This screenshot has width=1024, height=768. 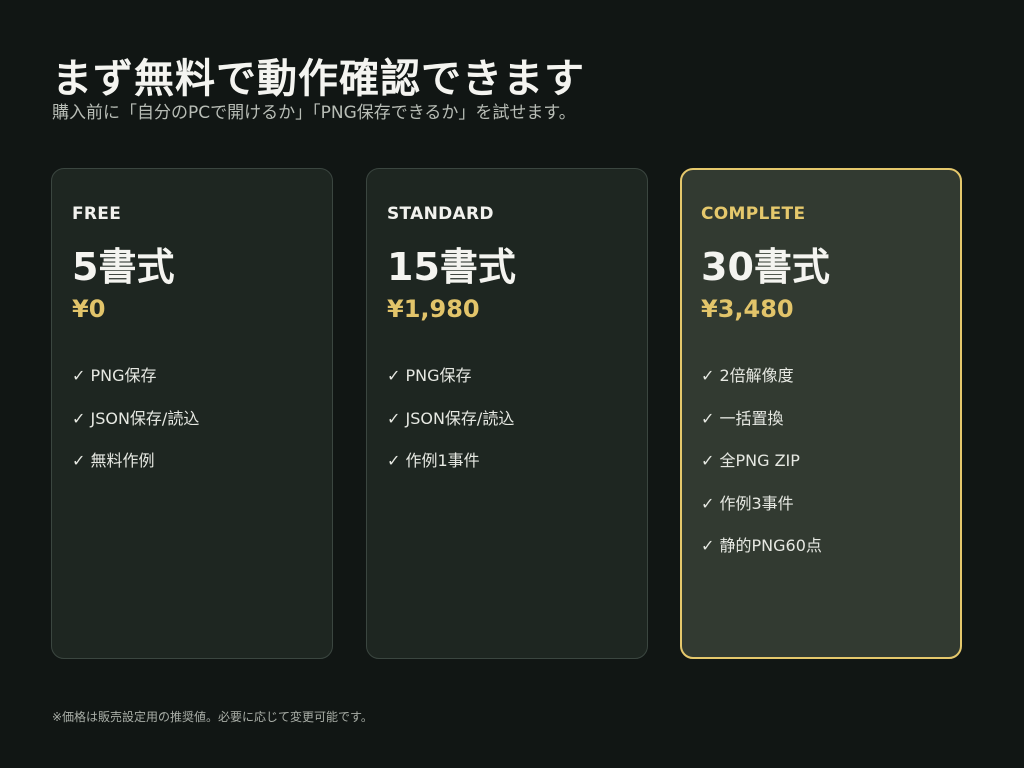 I want to click on plan-price: ¥0, so click(x=89, y=309).